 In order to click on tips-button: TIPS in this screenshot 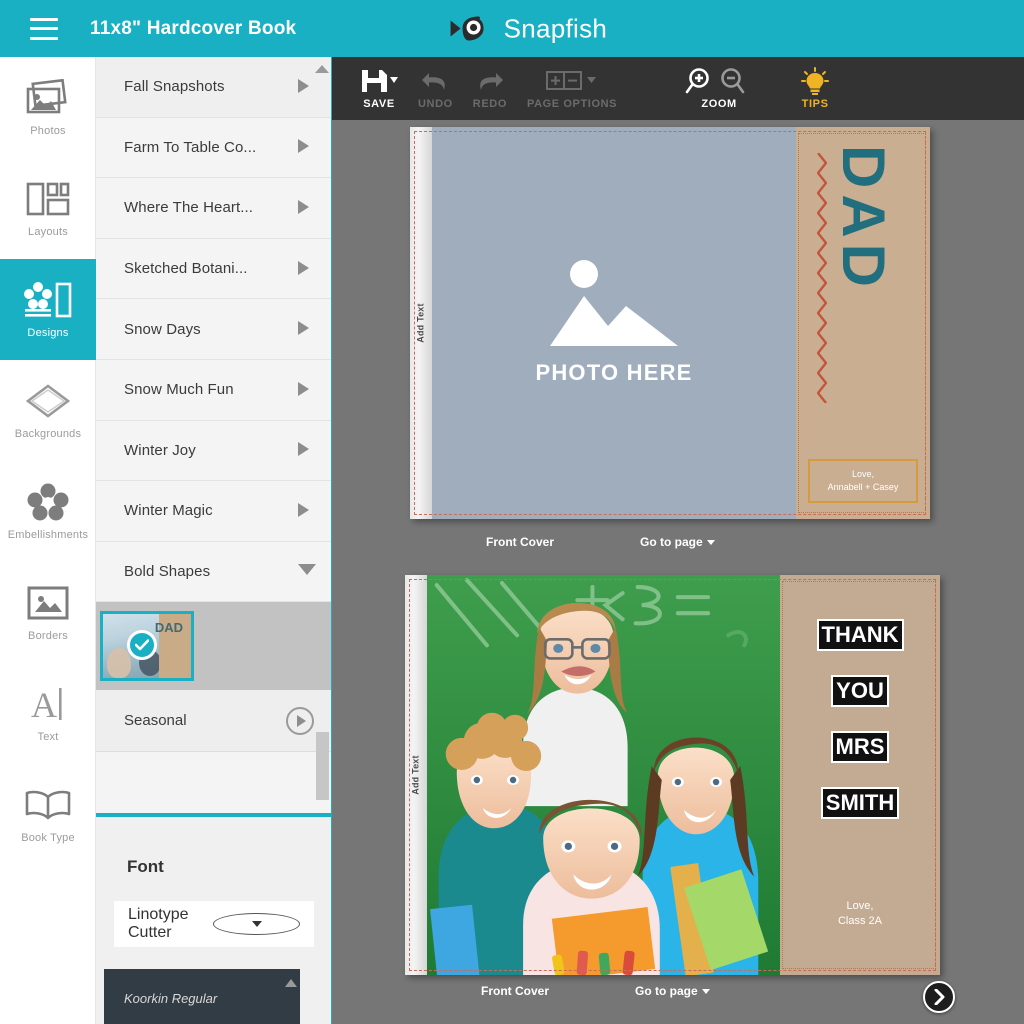, I will do `click(815, 88)`.